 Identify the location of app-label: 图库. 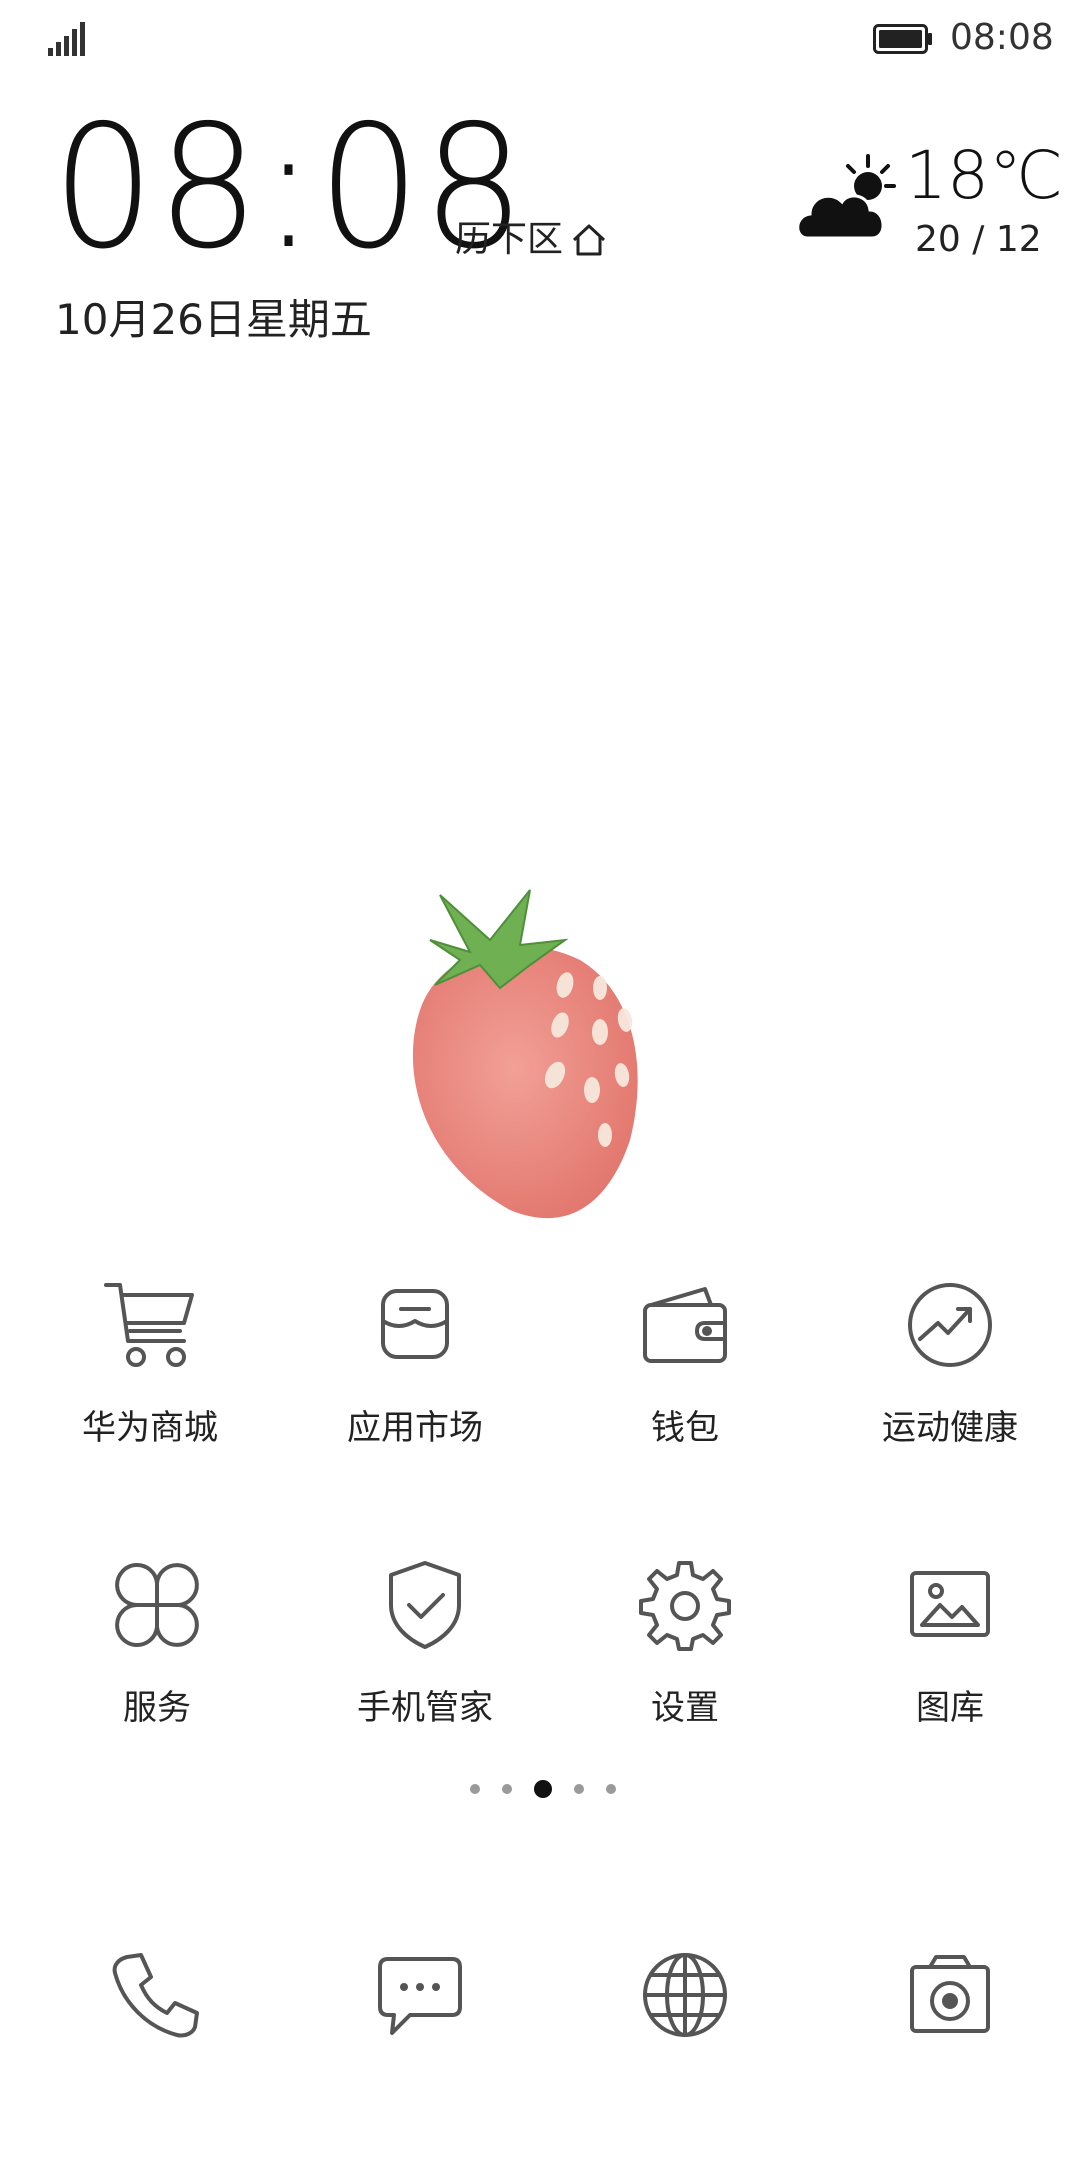
(950, 1708).